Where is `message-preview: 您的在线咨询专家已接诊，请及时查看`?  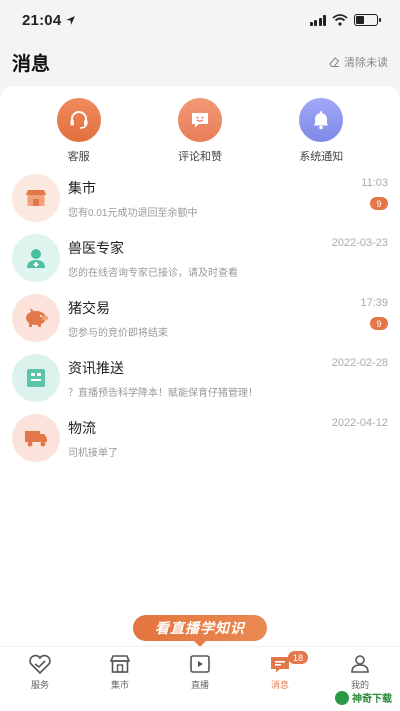
message-preview: 您的在线咨询专家已接诊，请及时查看 is located at coordinates (153, 273).